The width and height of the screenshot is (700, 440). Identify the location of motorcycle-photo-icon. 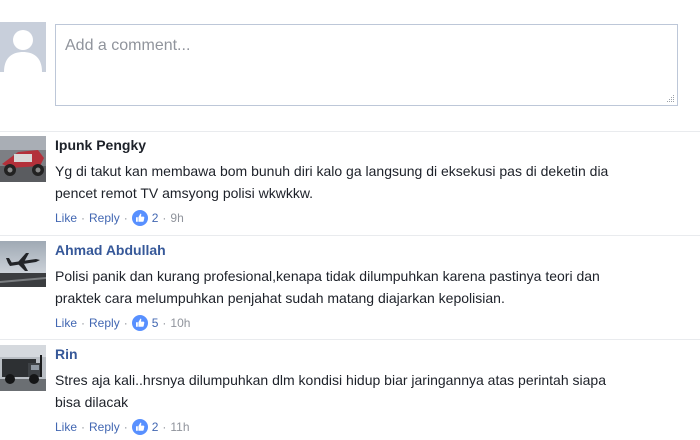
(23, 159).